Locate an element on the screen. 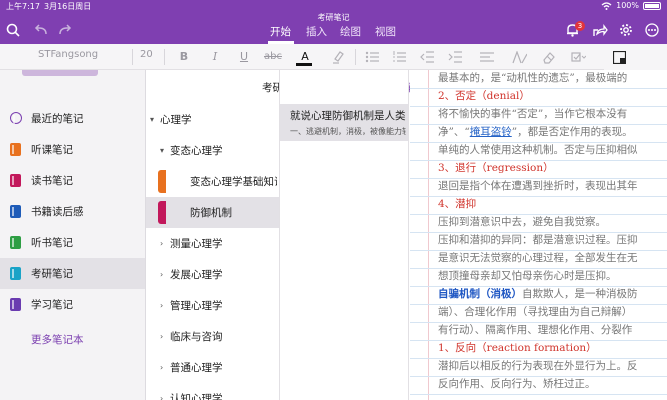 Image resolution: width=667 pixels, height=400 pixels. notebook-label: 读书笔记 is located at coordinates (52, 181).